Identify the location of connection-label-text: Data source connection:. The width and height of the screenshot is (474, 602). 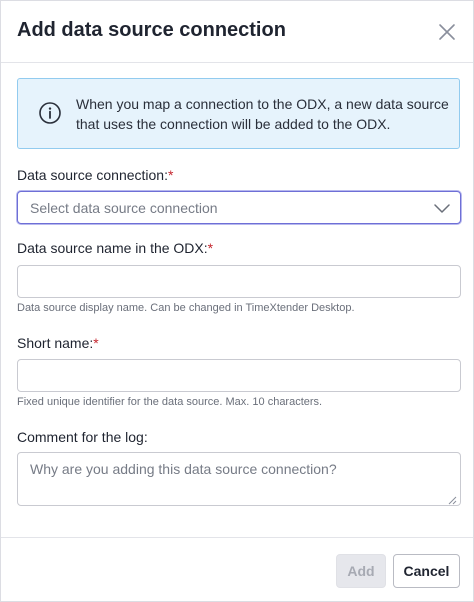
(92, 175).